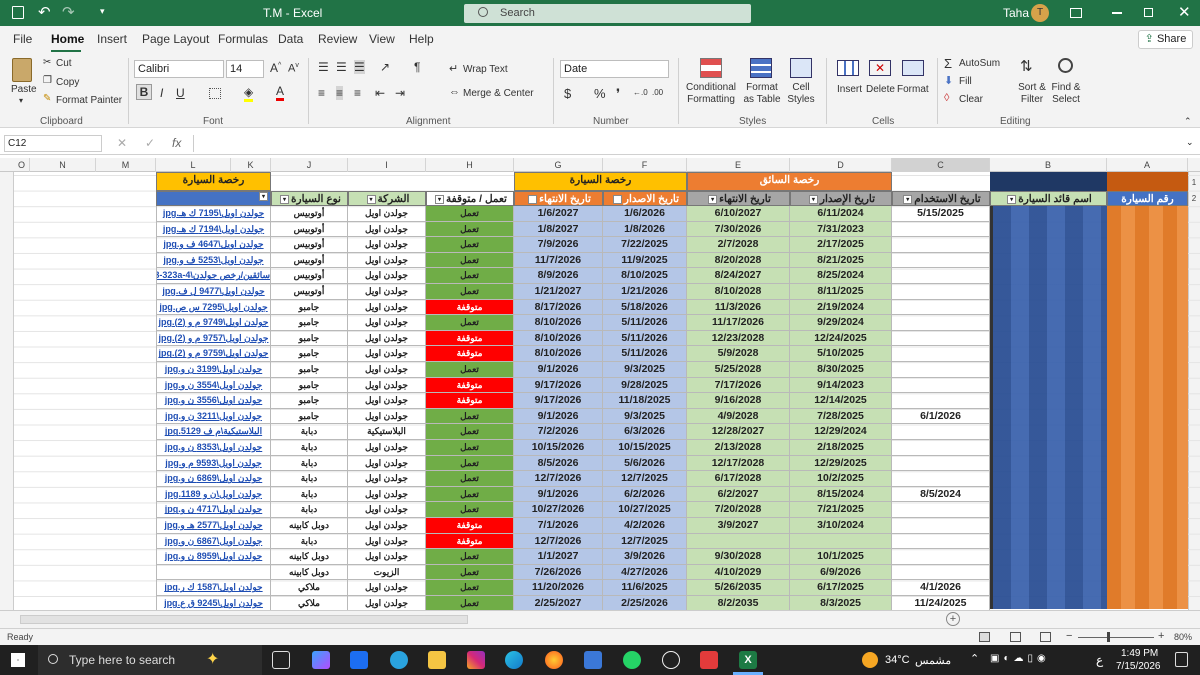 The width and height of the screenshot is (1200, 675). What do you see at coordinates (645, 260) in the screenshot?
I see `issue-cell: 11/9/2025` at bounding box center [645, 260].